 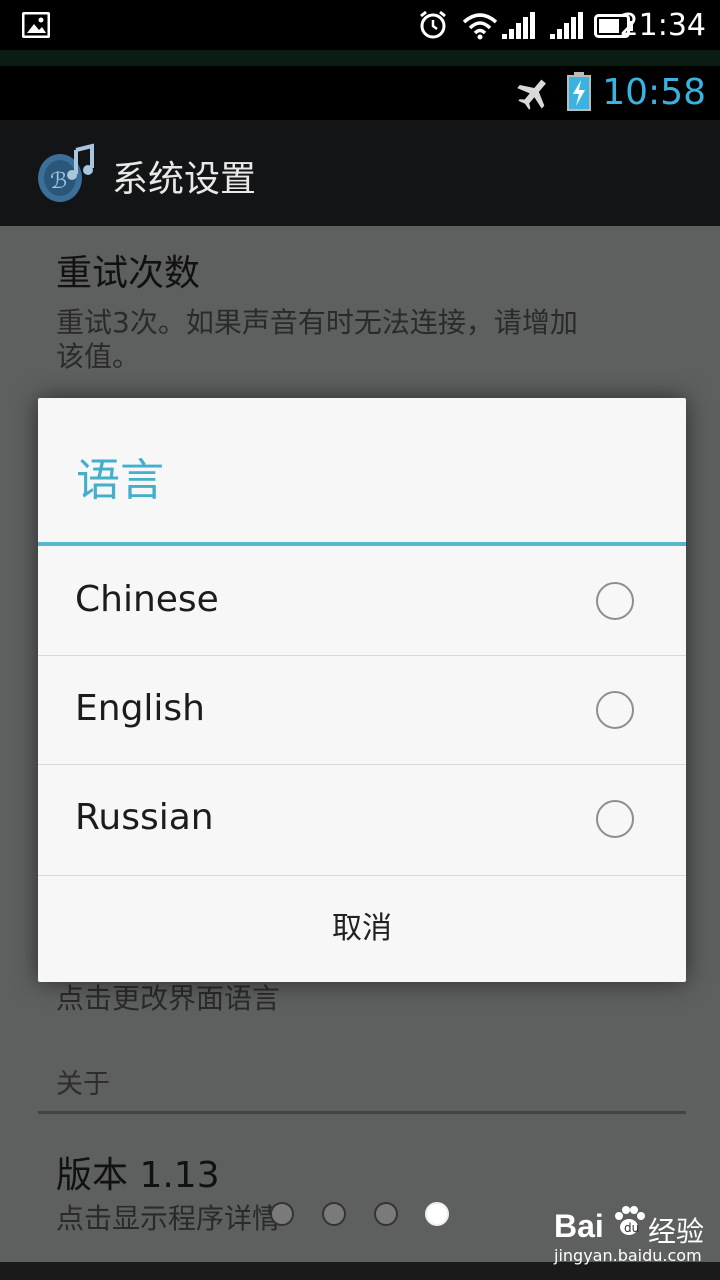 I want to click on cancel-button: 取消, so click(x=362, y=929).